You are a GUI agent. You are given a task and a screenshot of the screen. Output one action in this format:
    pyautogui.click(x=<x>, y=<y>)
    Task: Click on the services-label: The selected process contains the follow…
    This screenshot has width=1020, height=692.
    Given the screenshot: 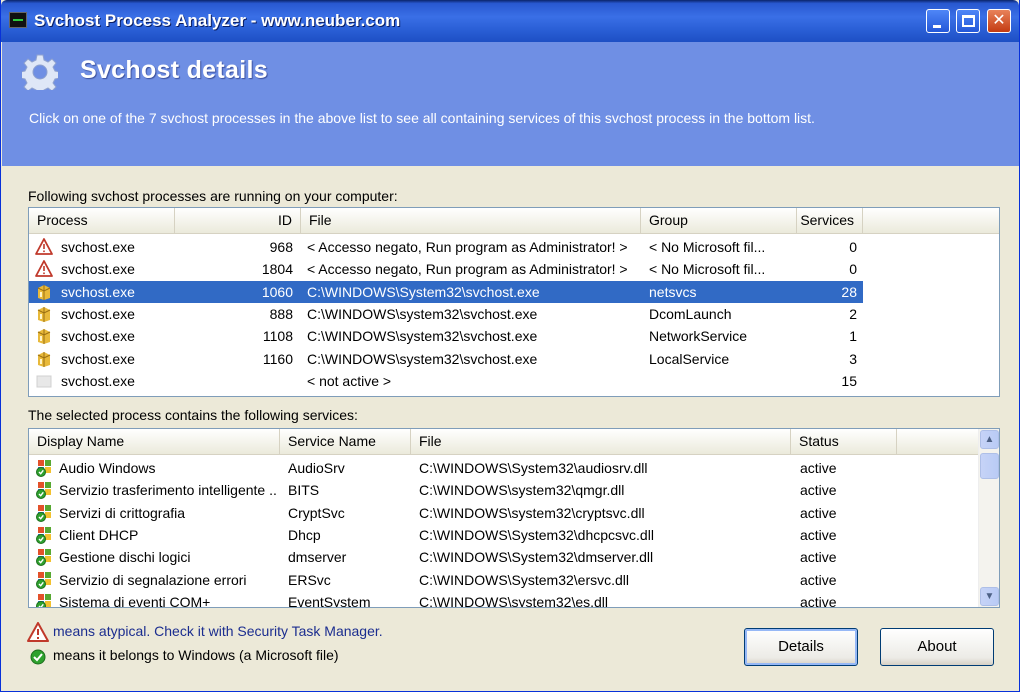 What is the action you would take?
    pyautogui.click(x=193, y=415)
    